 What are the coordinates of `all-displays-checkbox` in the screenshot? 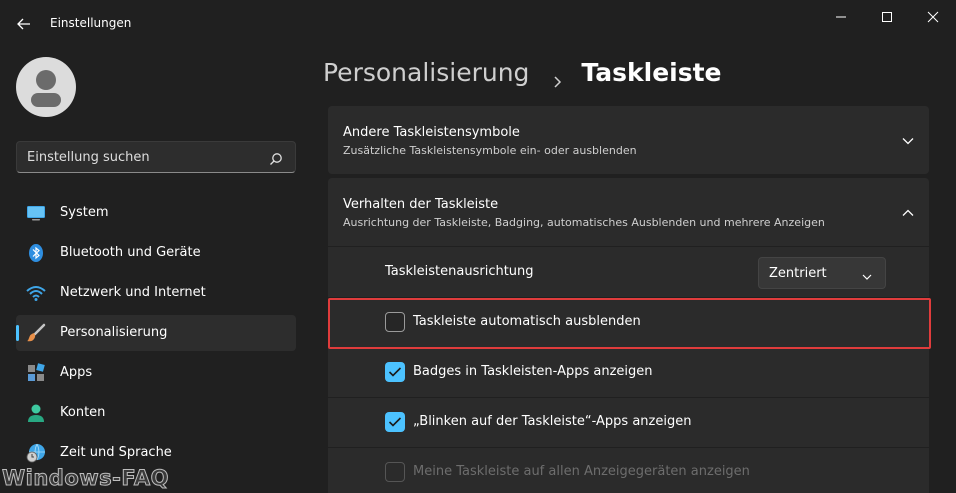 It's located at (395, 472).